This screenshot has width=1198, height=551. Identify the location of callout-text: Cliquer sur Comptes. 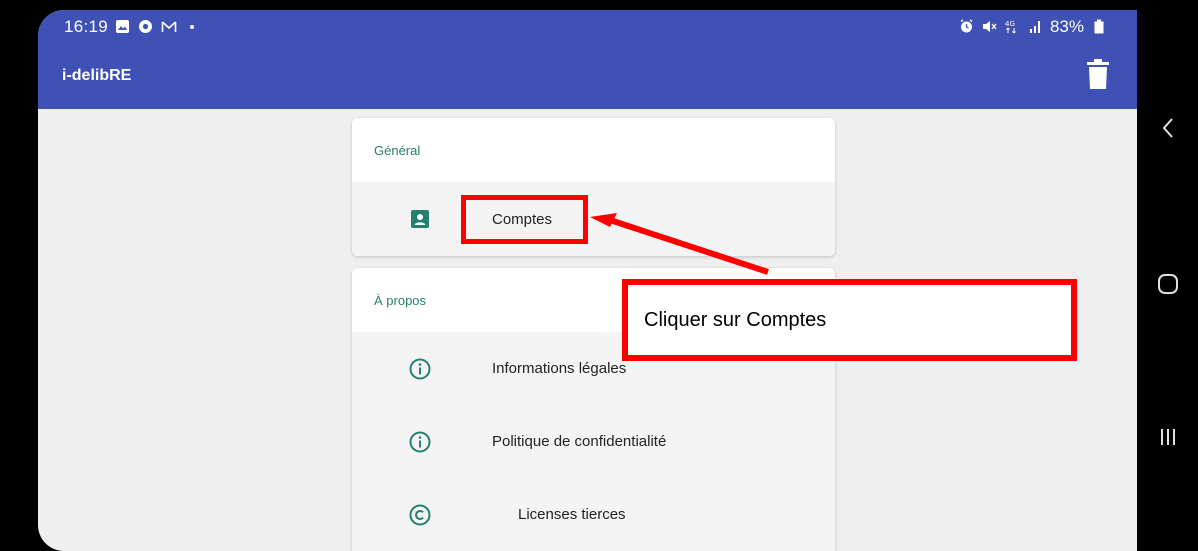
(735, 319).